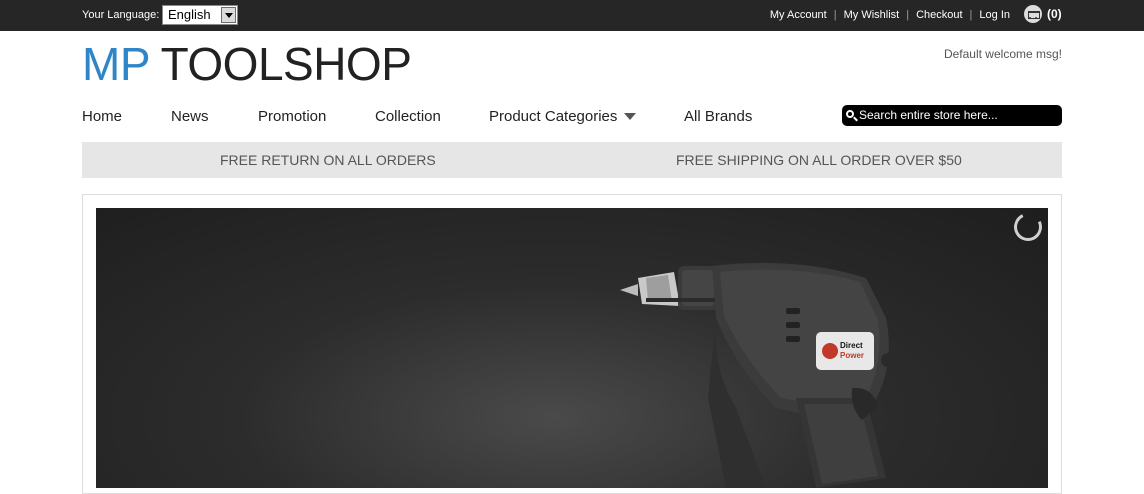 The width and height of the screenshot is (1144, 494). I want to click on promo-free-return: FREE RETURN ON ALL ORDERS, so click(328, 160).